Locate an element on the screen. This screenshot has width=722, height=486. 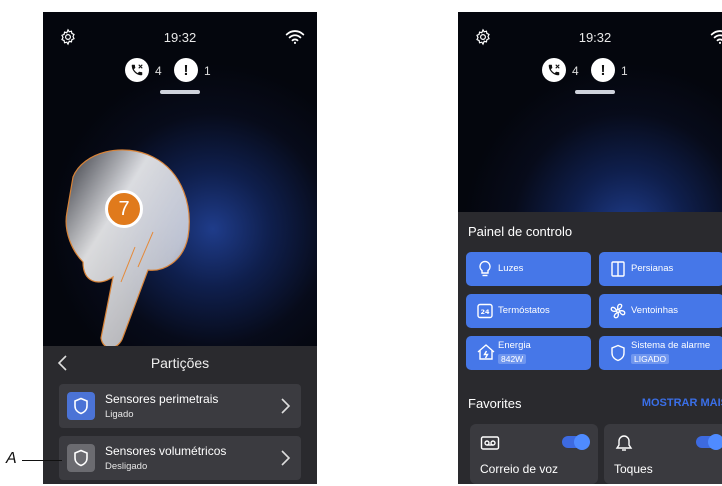
callout-line is located at coordinates (42, 460).